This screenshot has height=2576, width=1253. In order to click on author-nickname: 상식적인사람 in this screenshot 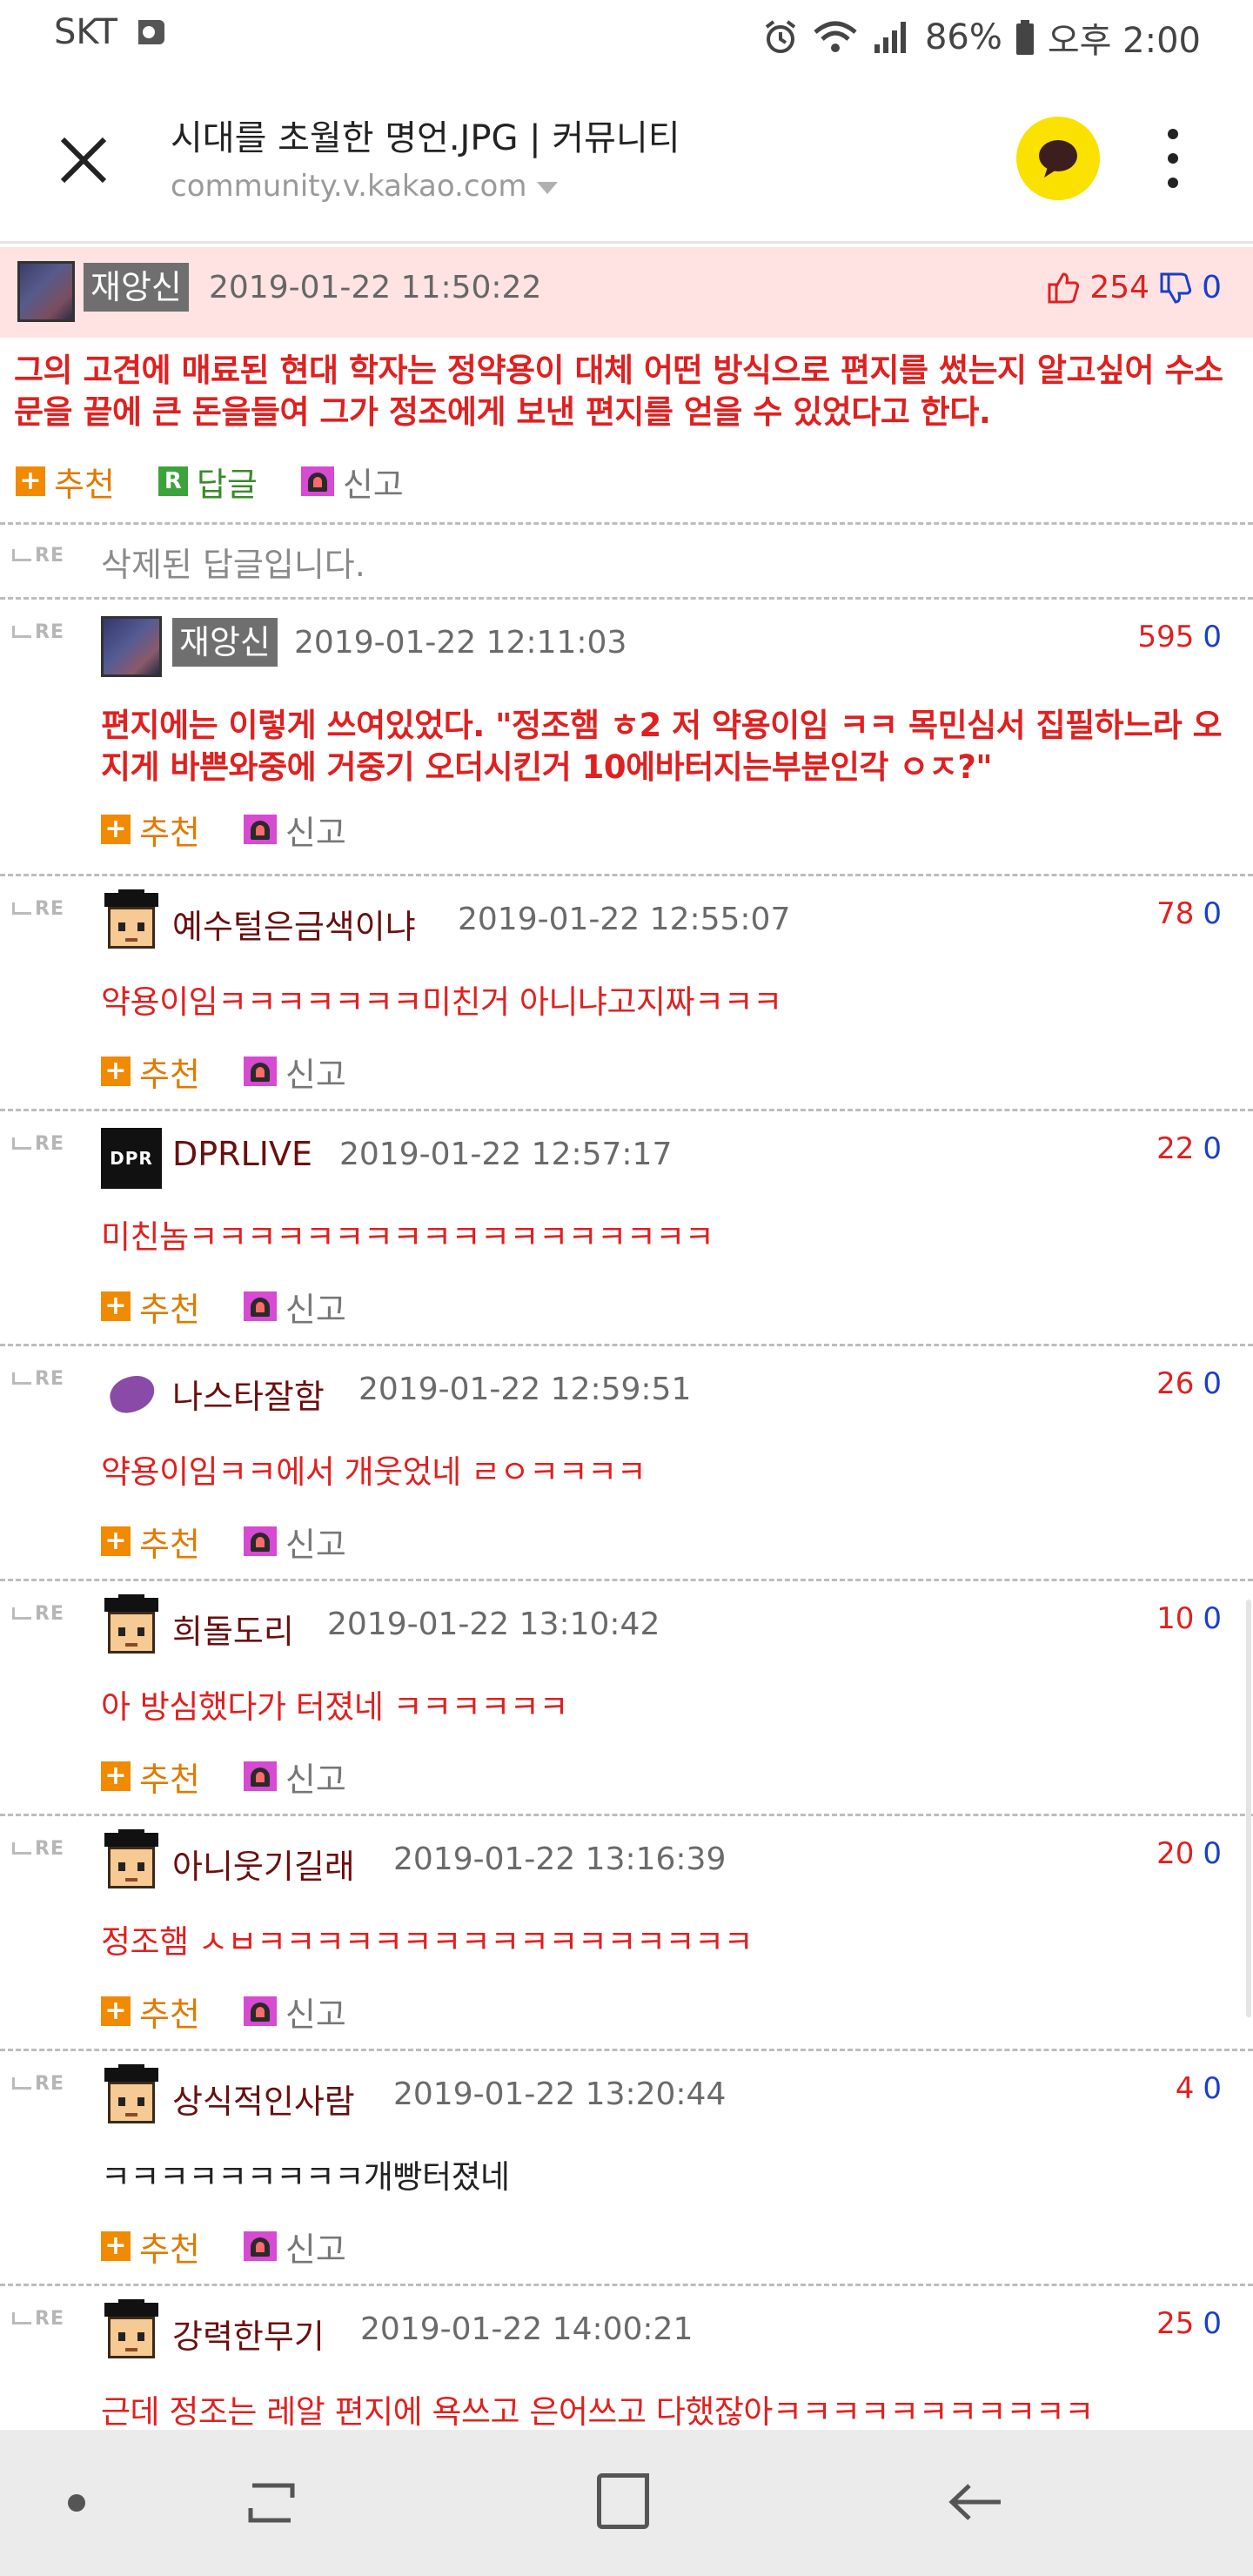, I will do `click(263, 2099)`.